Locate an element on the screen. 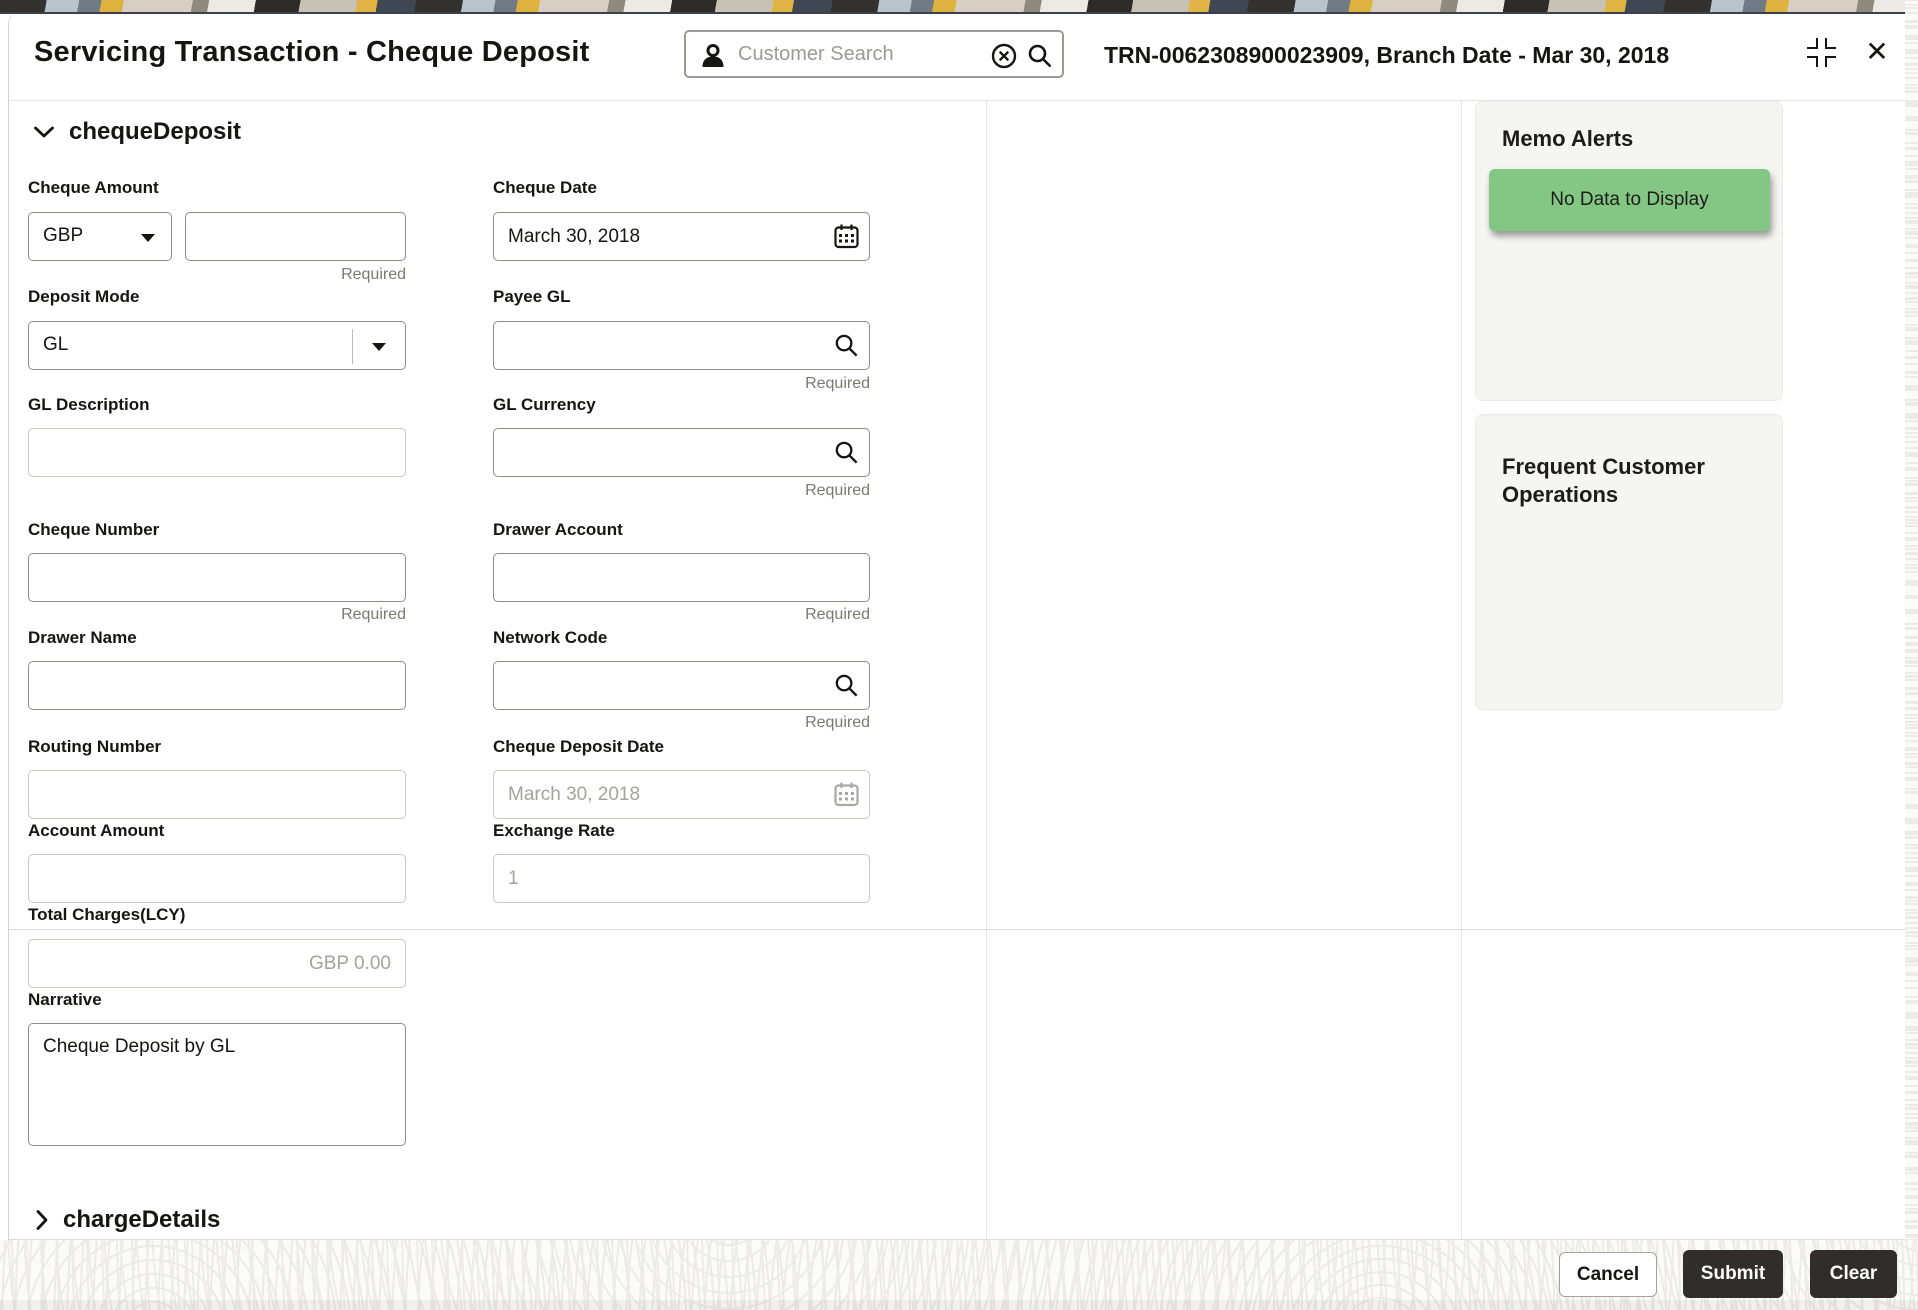 Image resolution: width=1918 pixels, height=1310 pixels. network-code-input is located at coordinates (681, 685).